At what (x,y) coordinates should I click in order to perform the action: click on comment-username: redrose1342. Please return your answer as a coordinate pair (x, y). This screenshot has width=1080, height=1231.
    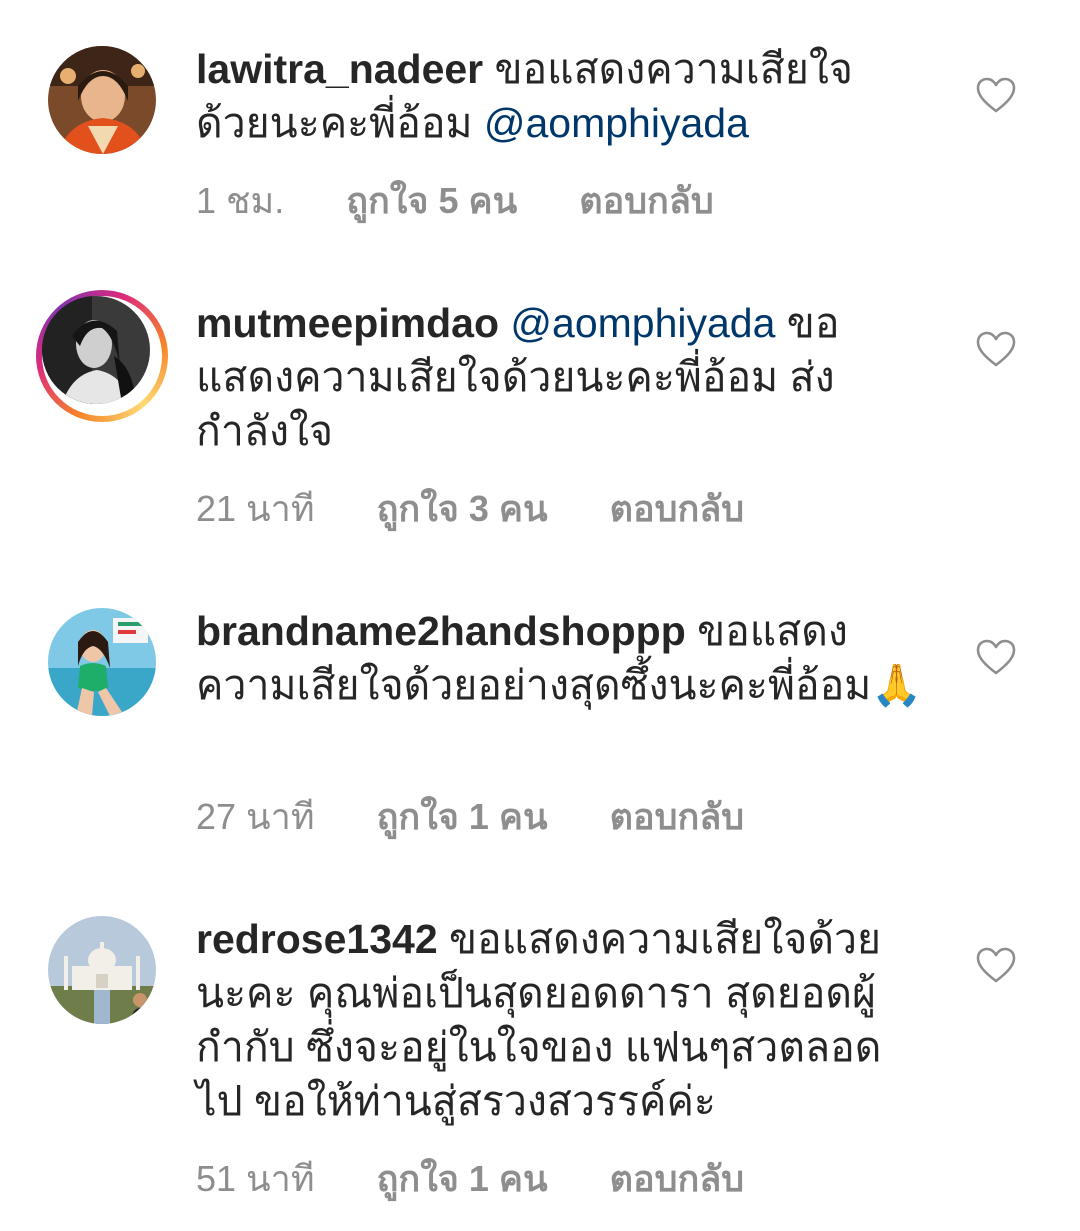
    Looking at the image, I should click on (317, 939).